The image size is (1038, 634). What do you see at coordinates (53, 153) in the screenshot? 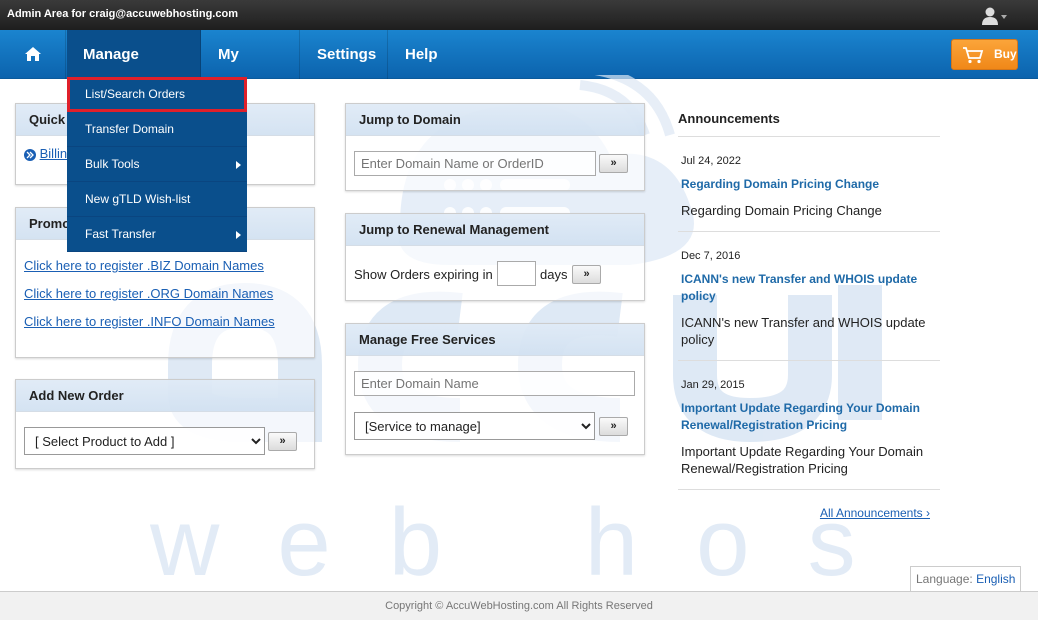
I see `billing-link: Billin` at bounding box center [53, 153].